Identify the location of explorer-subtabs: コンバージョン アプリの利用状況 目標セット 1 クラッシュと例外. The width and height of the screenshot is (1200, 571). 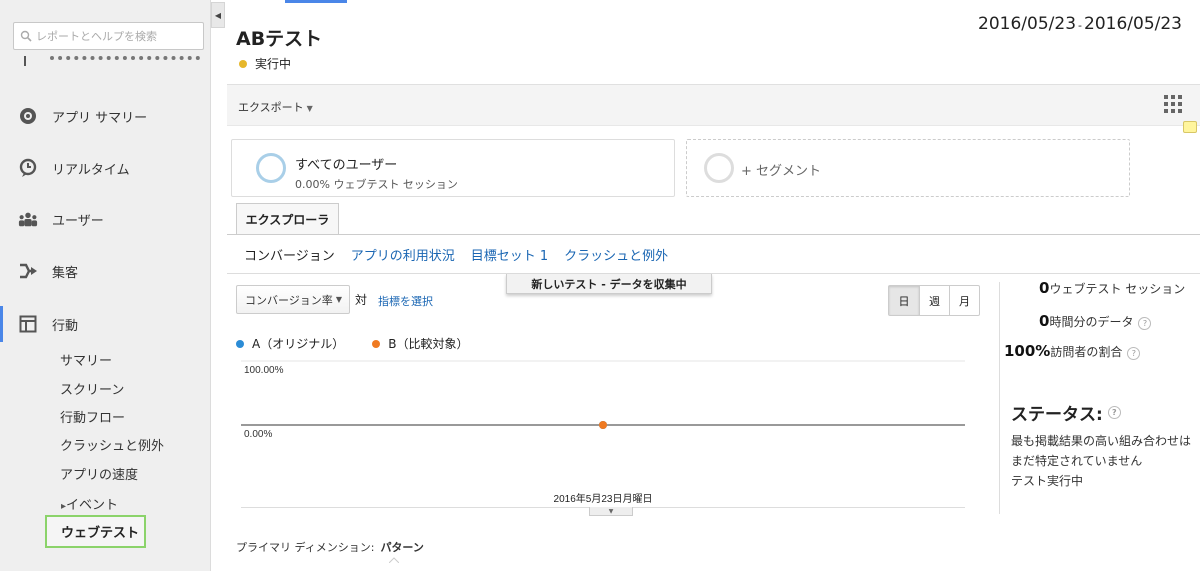
(456, 254).